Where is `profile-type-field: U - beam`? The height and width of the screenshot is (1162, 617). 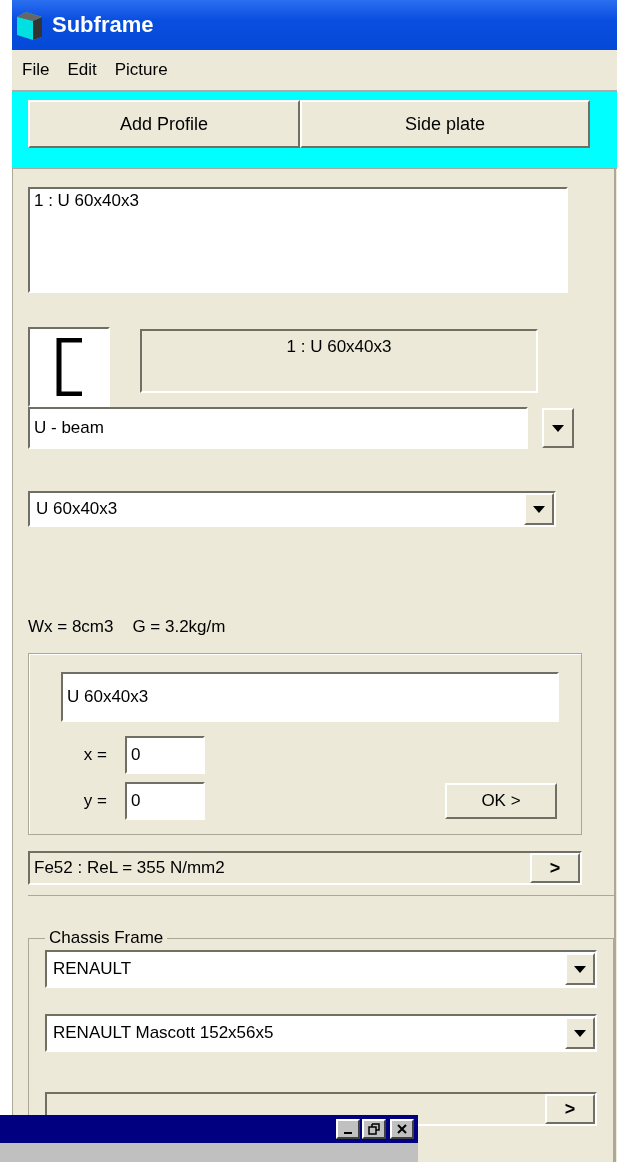 profile-type-field: U - beam is located at coordinates (278, 428).